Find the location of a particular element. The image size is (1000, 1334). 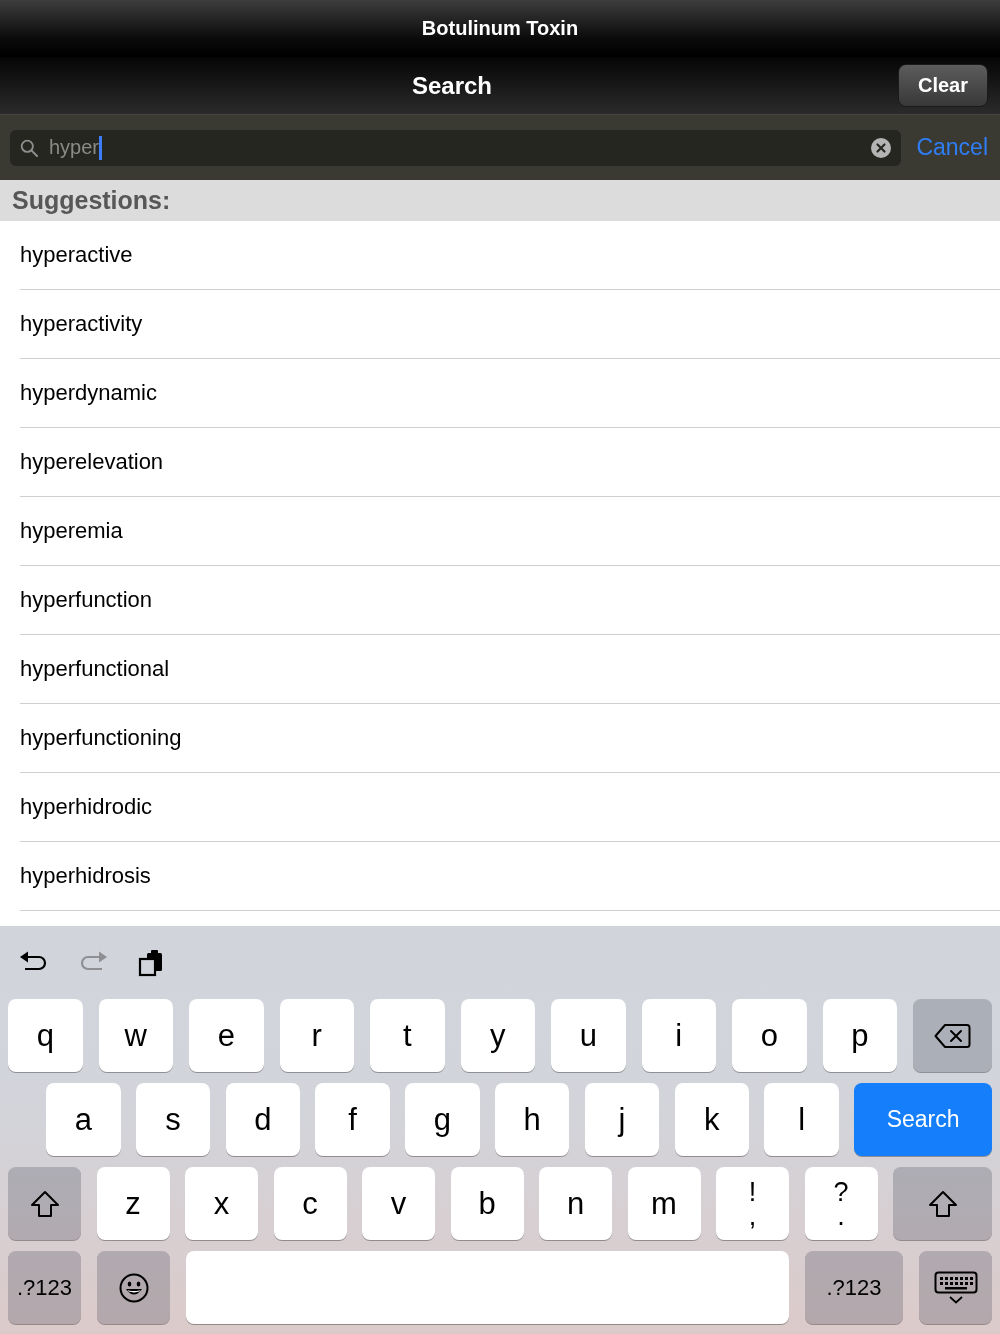

letter-key: c is located at coordinates (310, 1203).